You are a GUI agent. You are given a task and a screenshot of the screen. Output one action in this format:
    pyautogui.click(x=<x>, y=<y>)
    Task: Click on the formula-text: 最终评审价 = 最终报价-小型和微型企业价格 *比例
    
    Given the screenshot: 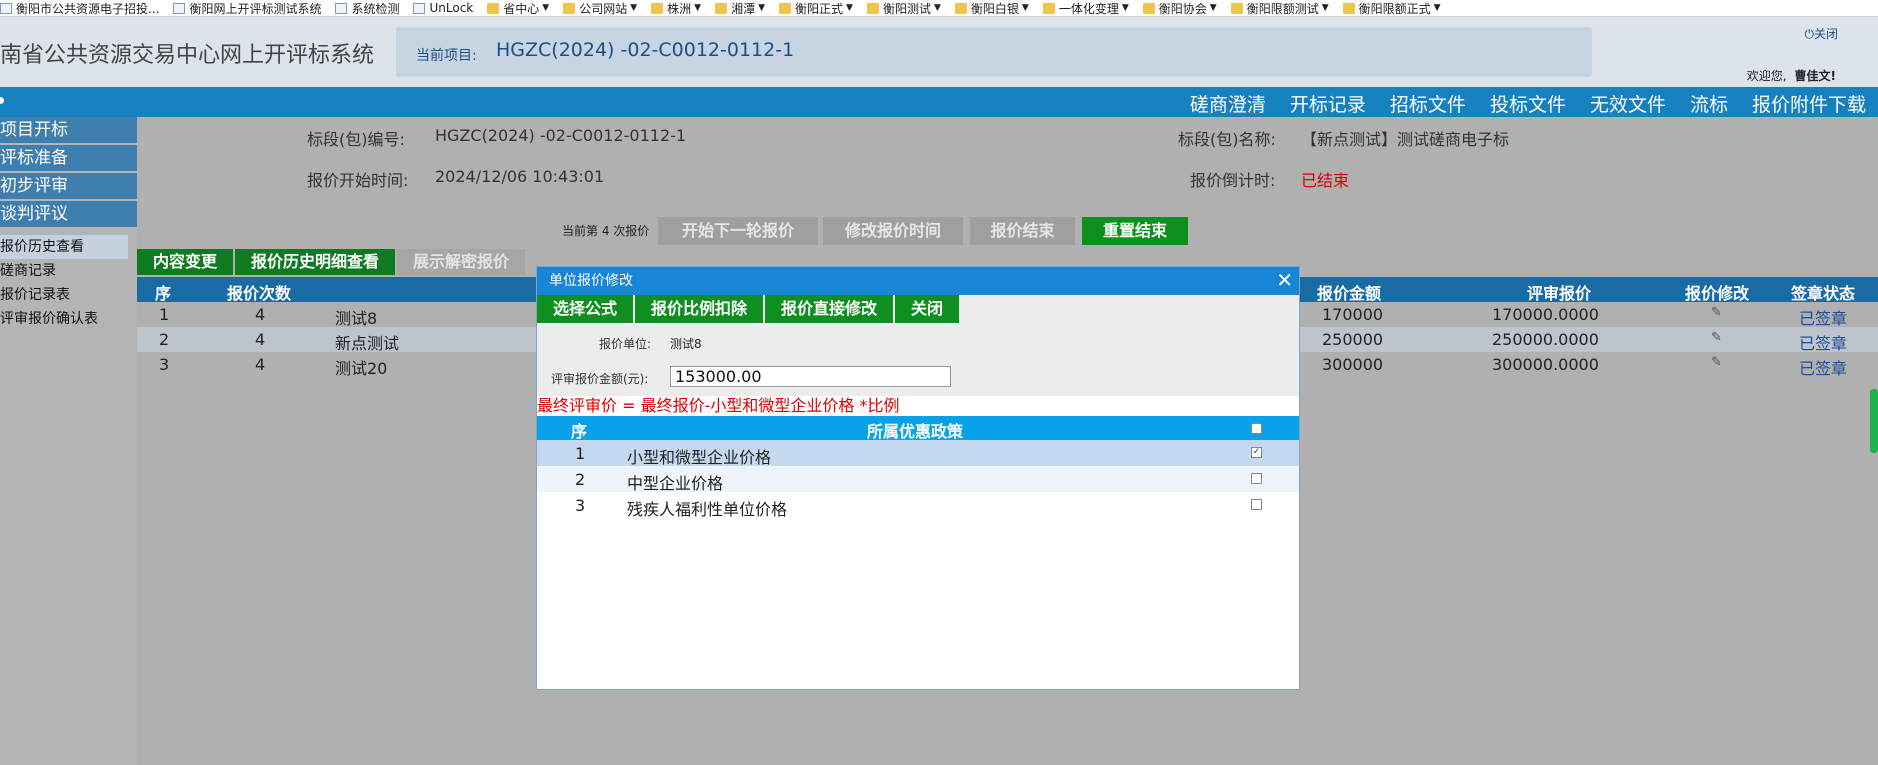 What is the action you would take?
    pyautogui.click(x=718, y=405)
    